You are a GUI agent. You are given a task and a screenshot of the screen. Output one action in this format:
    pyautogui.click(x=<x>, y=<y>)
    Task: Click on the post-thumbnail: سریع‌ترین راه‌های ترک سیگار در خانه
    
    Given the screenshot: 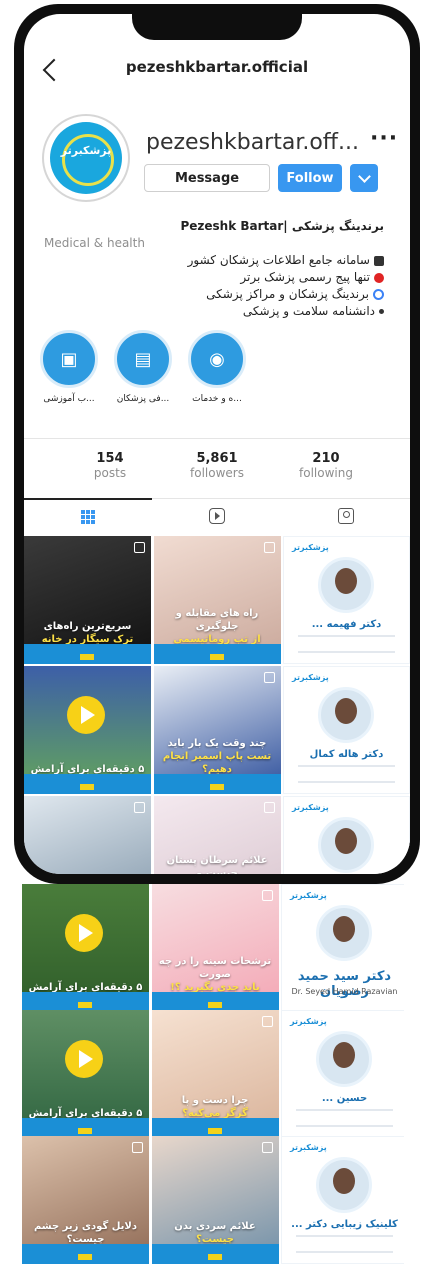 What is the action you would take?
    pyautogui.click(x=87, y=600)
    